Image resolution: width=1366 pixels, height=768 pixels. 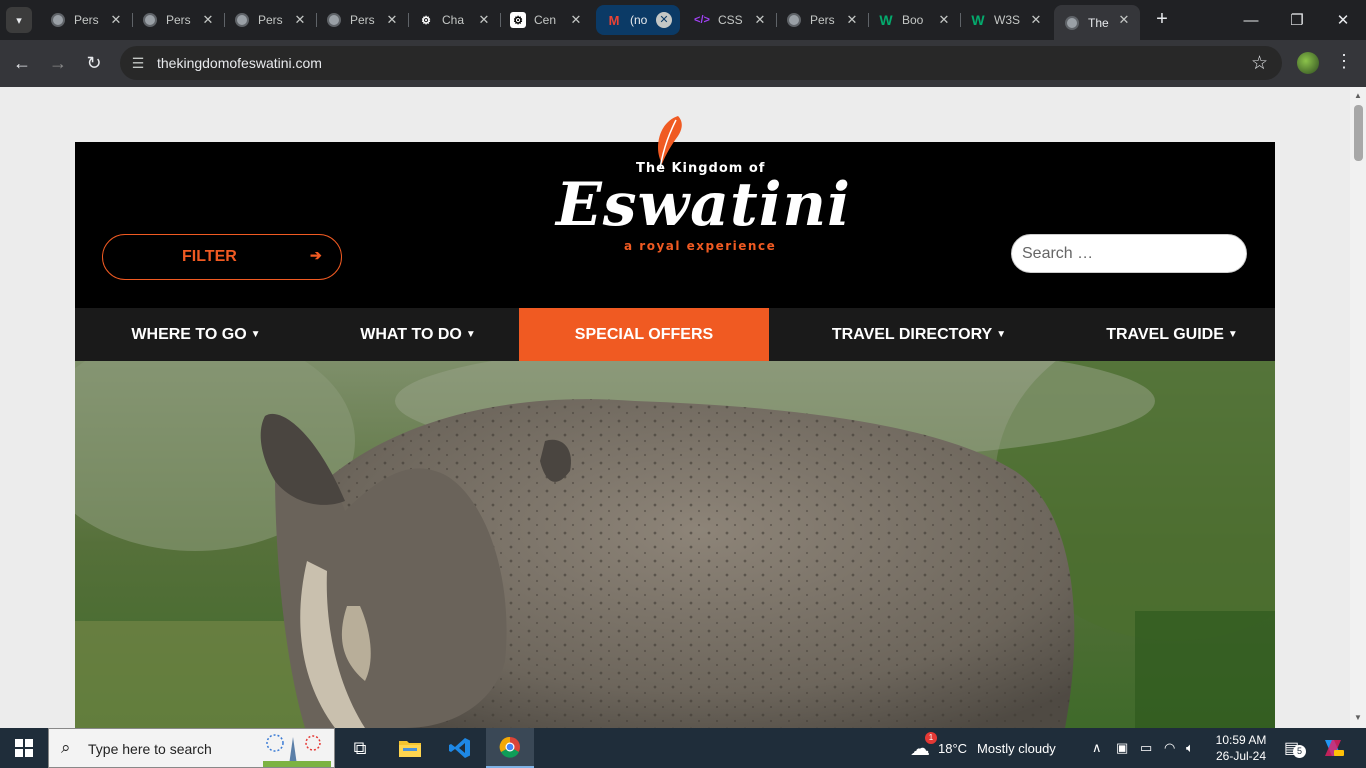 I want to click on tab-title: CSS, so click(x=730, y=20).